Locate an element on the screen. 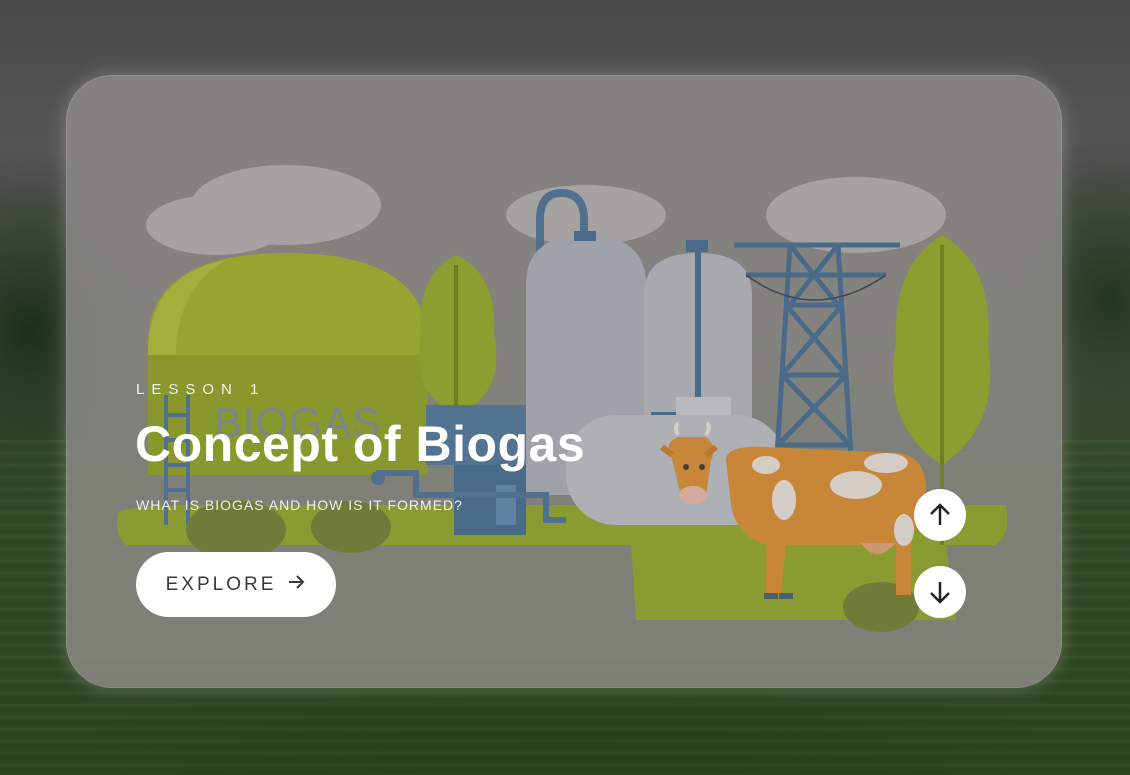  arrow-down-icon is located at coordinates (940, 593).